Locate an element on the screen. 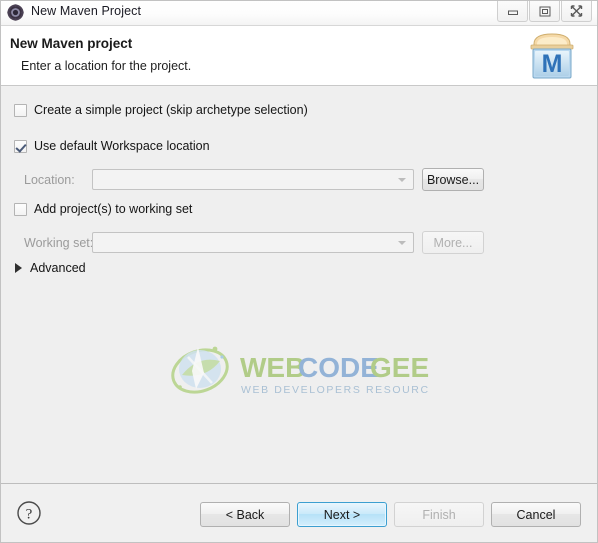  svg-text: M is located at coordinates (552, 64).